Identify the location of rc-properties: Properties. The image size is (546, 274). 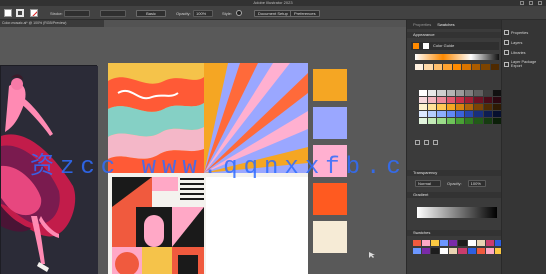
(516, 32).